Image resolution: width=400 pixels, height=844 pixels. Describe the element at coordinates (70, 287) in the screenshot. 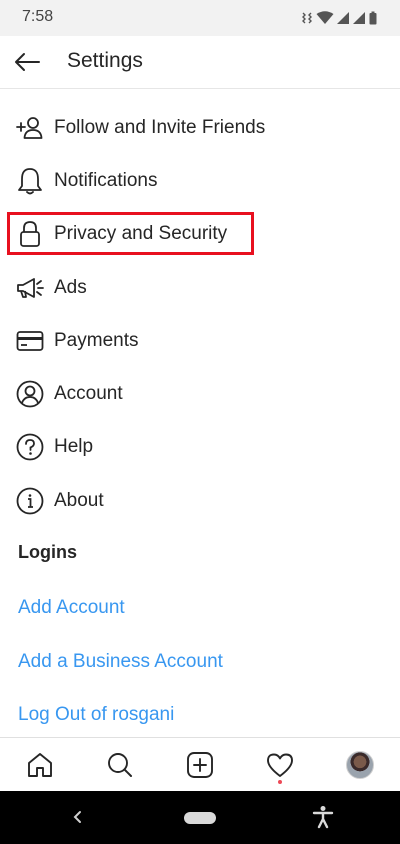

I see `menu-item-label: Ads` at that location.